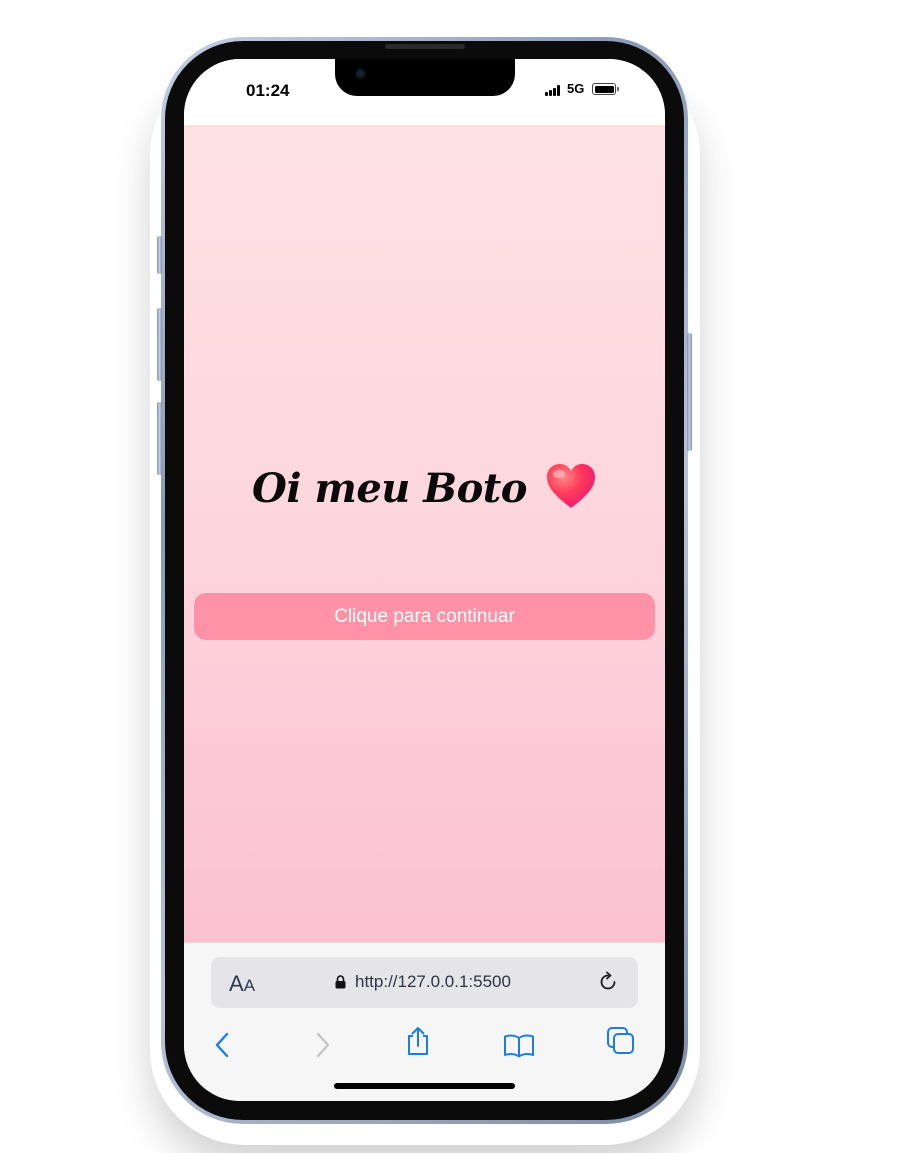 The width and height of the screenshot is (903, 1153). Describe the element at coordinates (425, 46) in the screenshot. I see `top-speaker` at that location.